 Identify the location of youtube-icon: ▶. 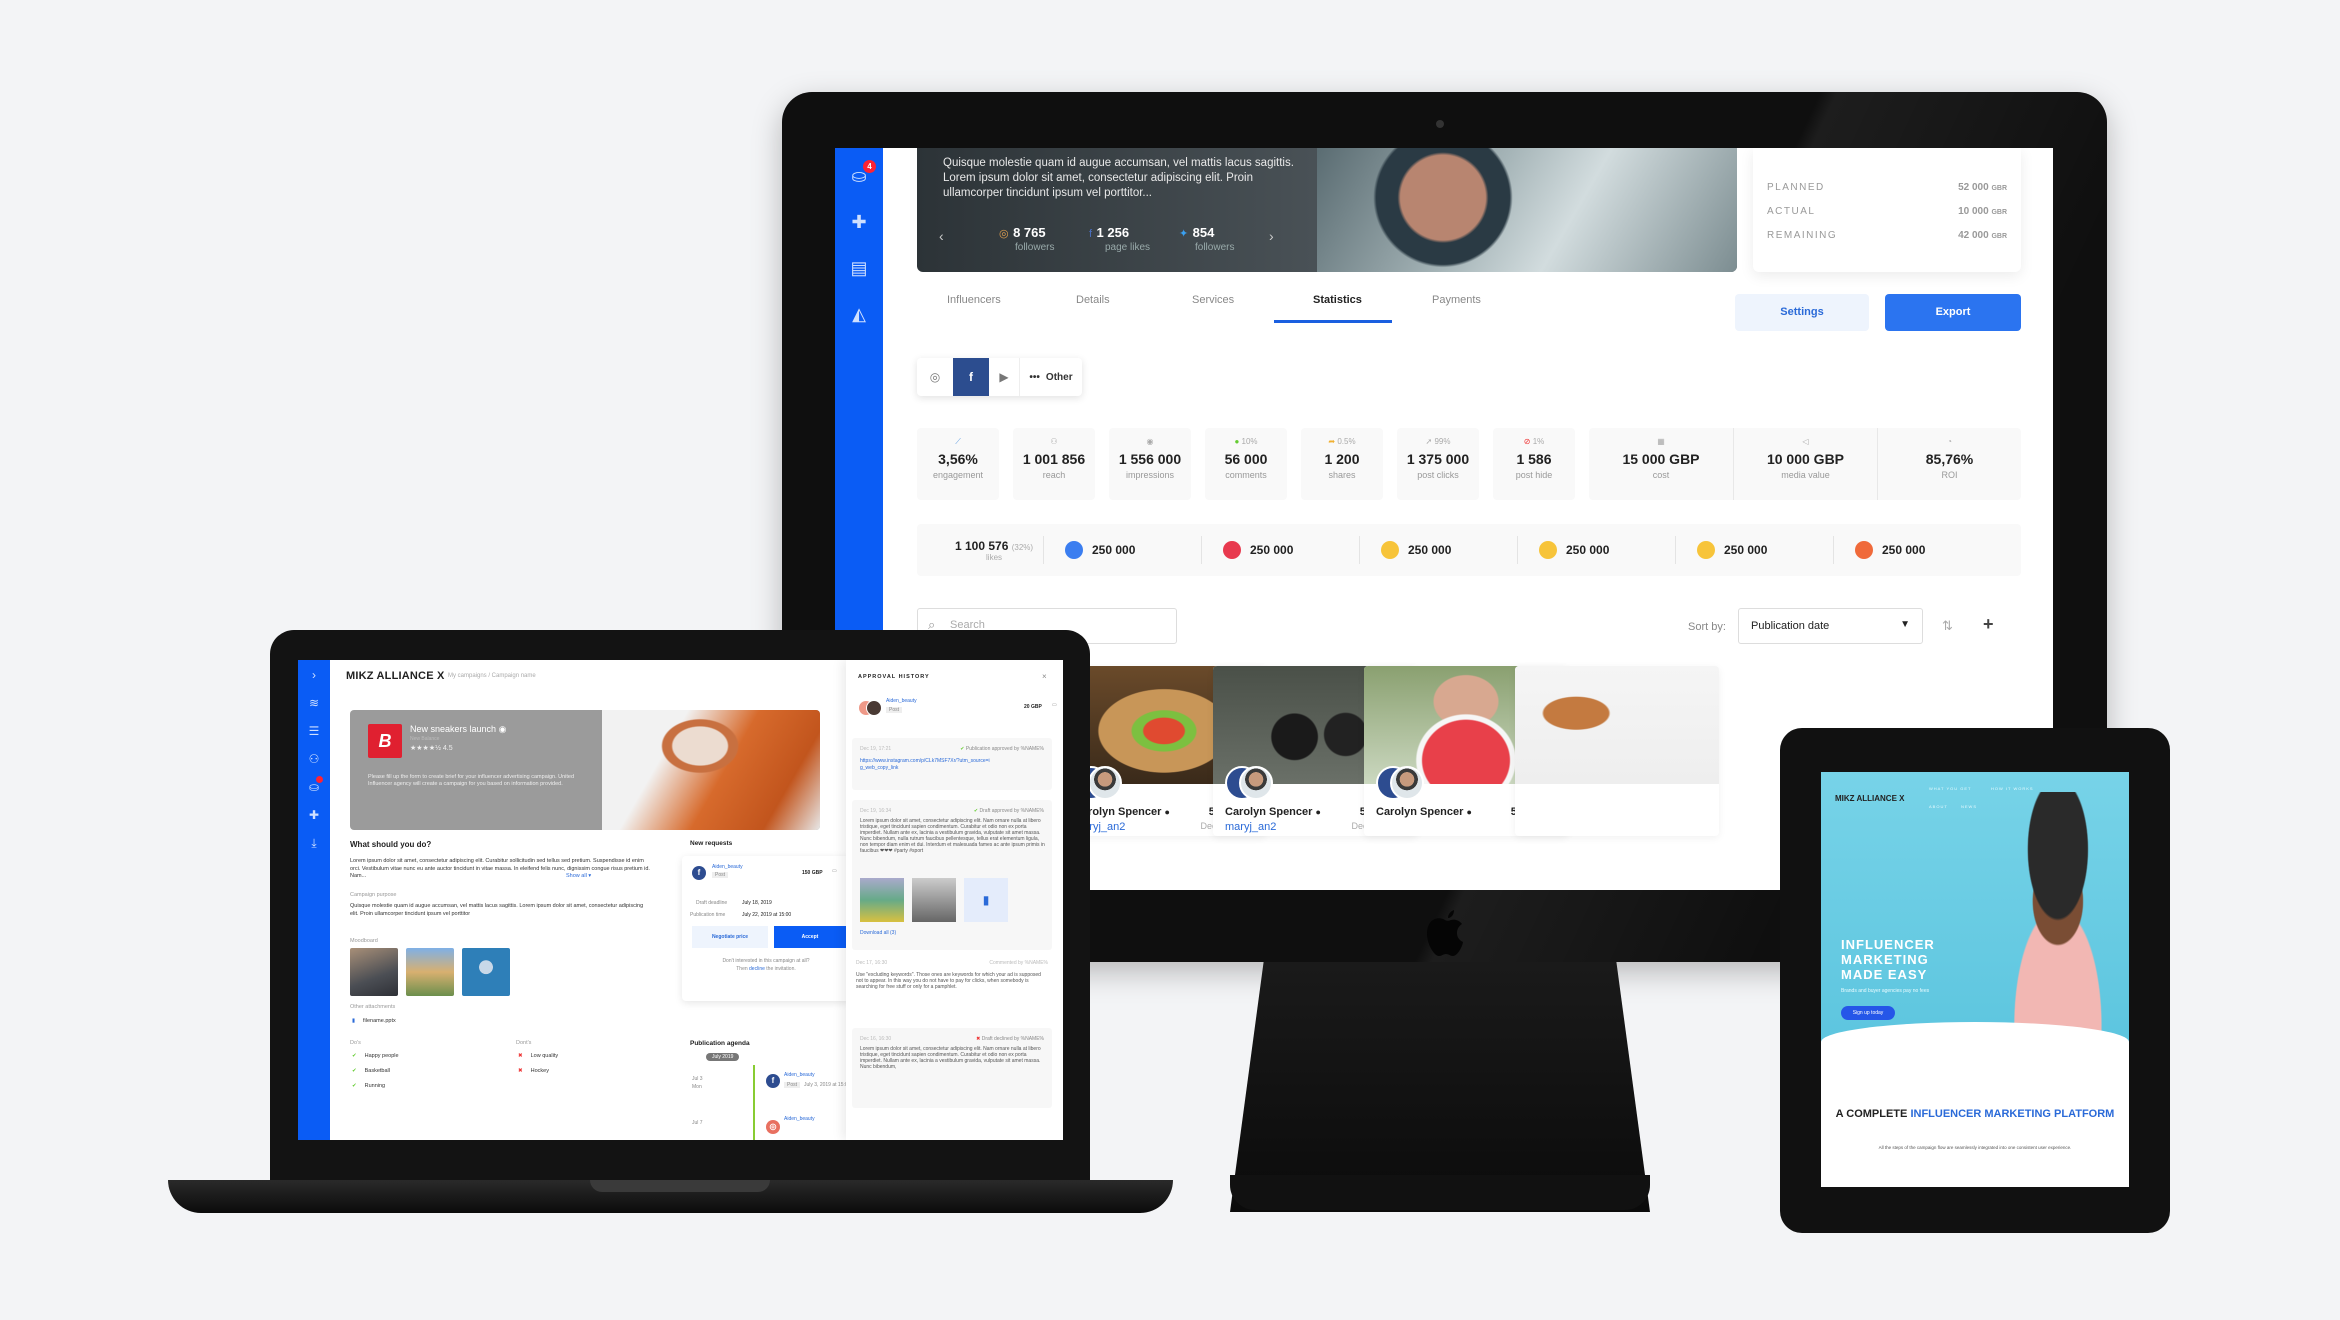
(1004, 377).